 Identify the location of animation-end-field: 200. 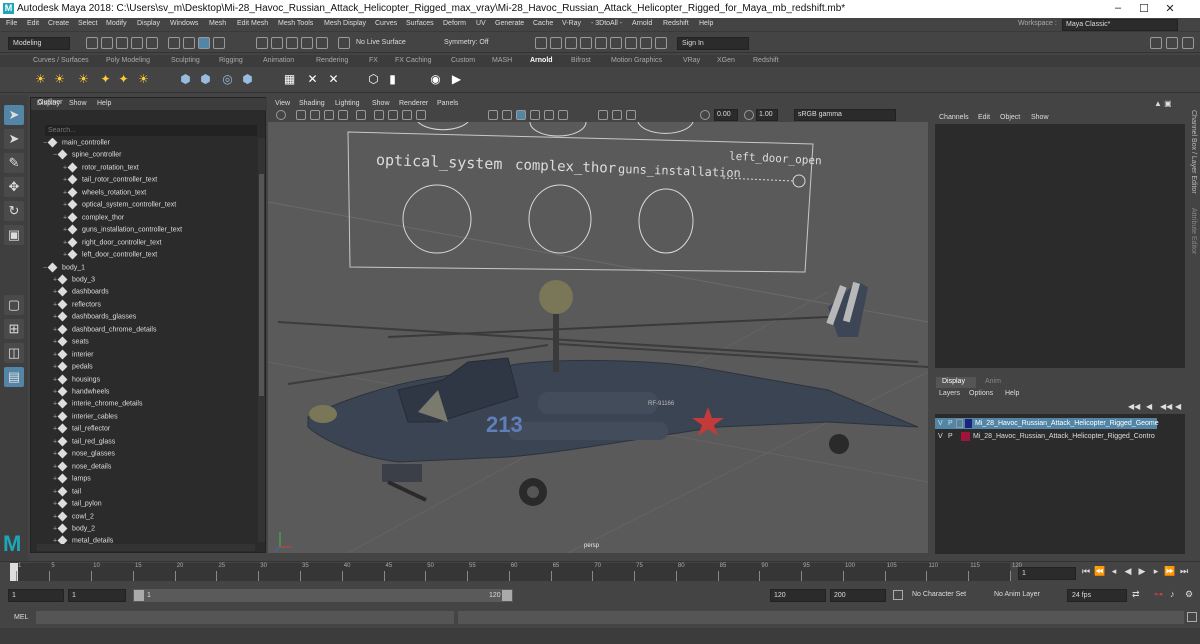
(858, 595).